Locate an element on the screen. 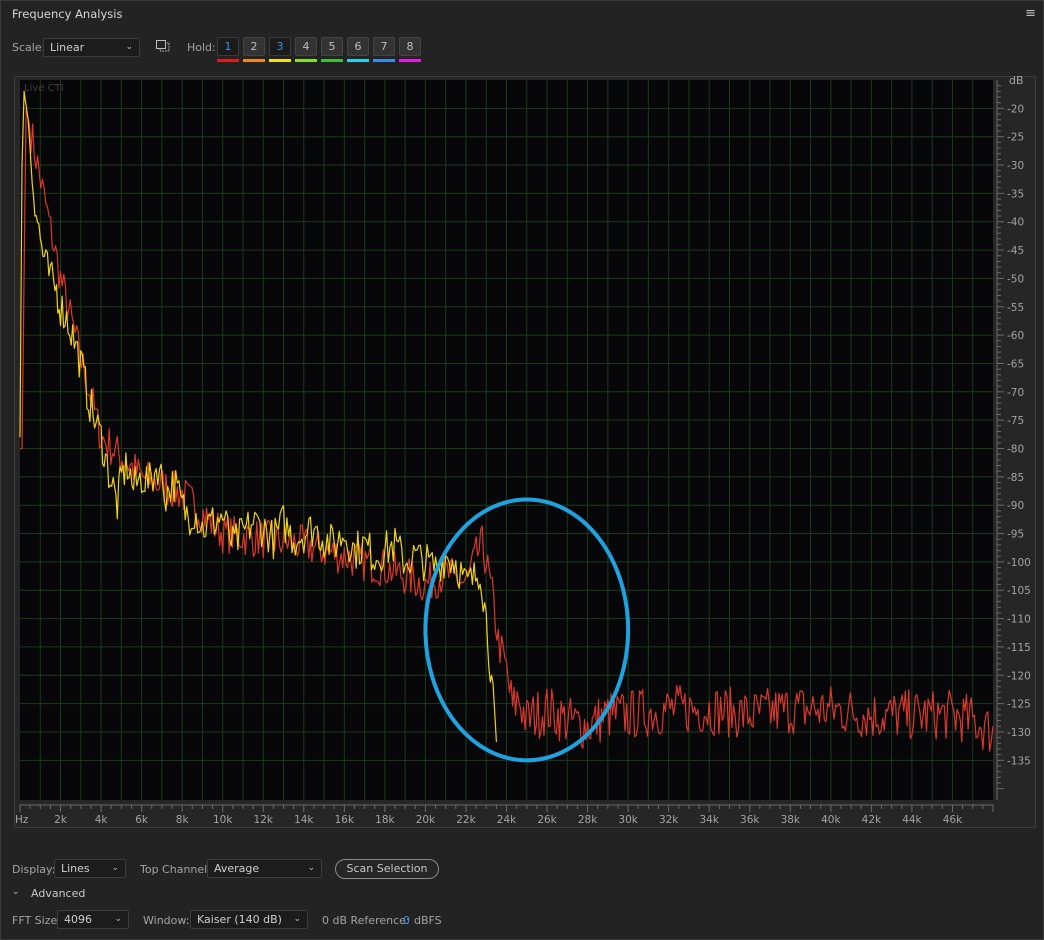 The height and width of the screenshot is (940, 1044). y-tick-label: -90 is located at coordinates (1015, 506).